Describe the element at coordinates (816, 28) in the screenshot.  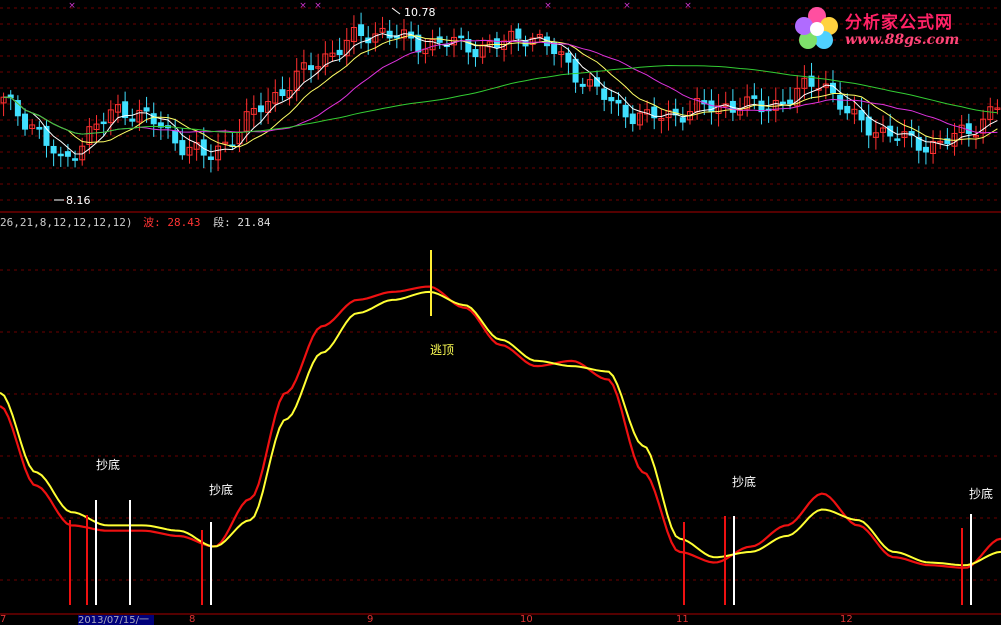
I see `flower-icon` at that location.